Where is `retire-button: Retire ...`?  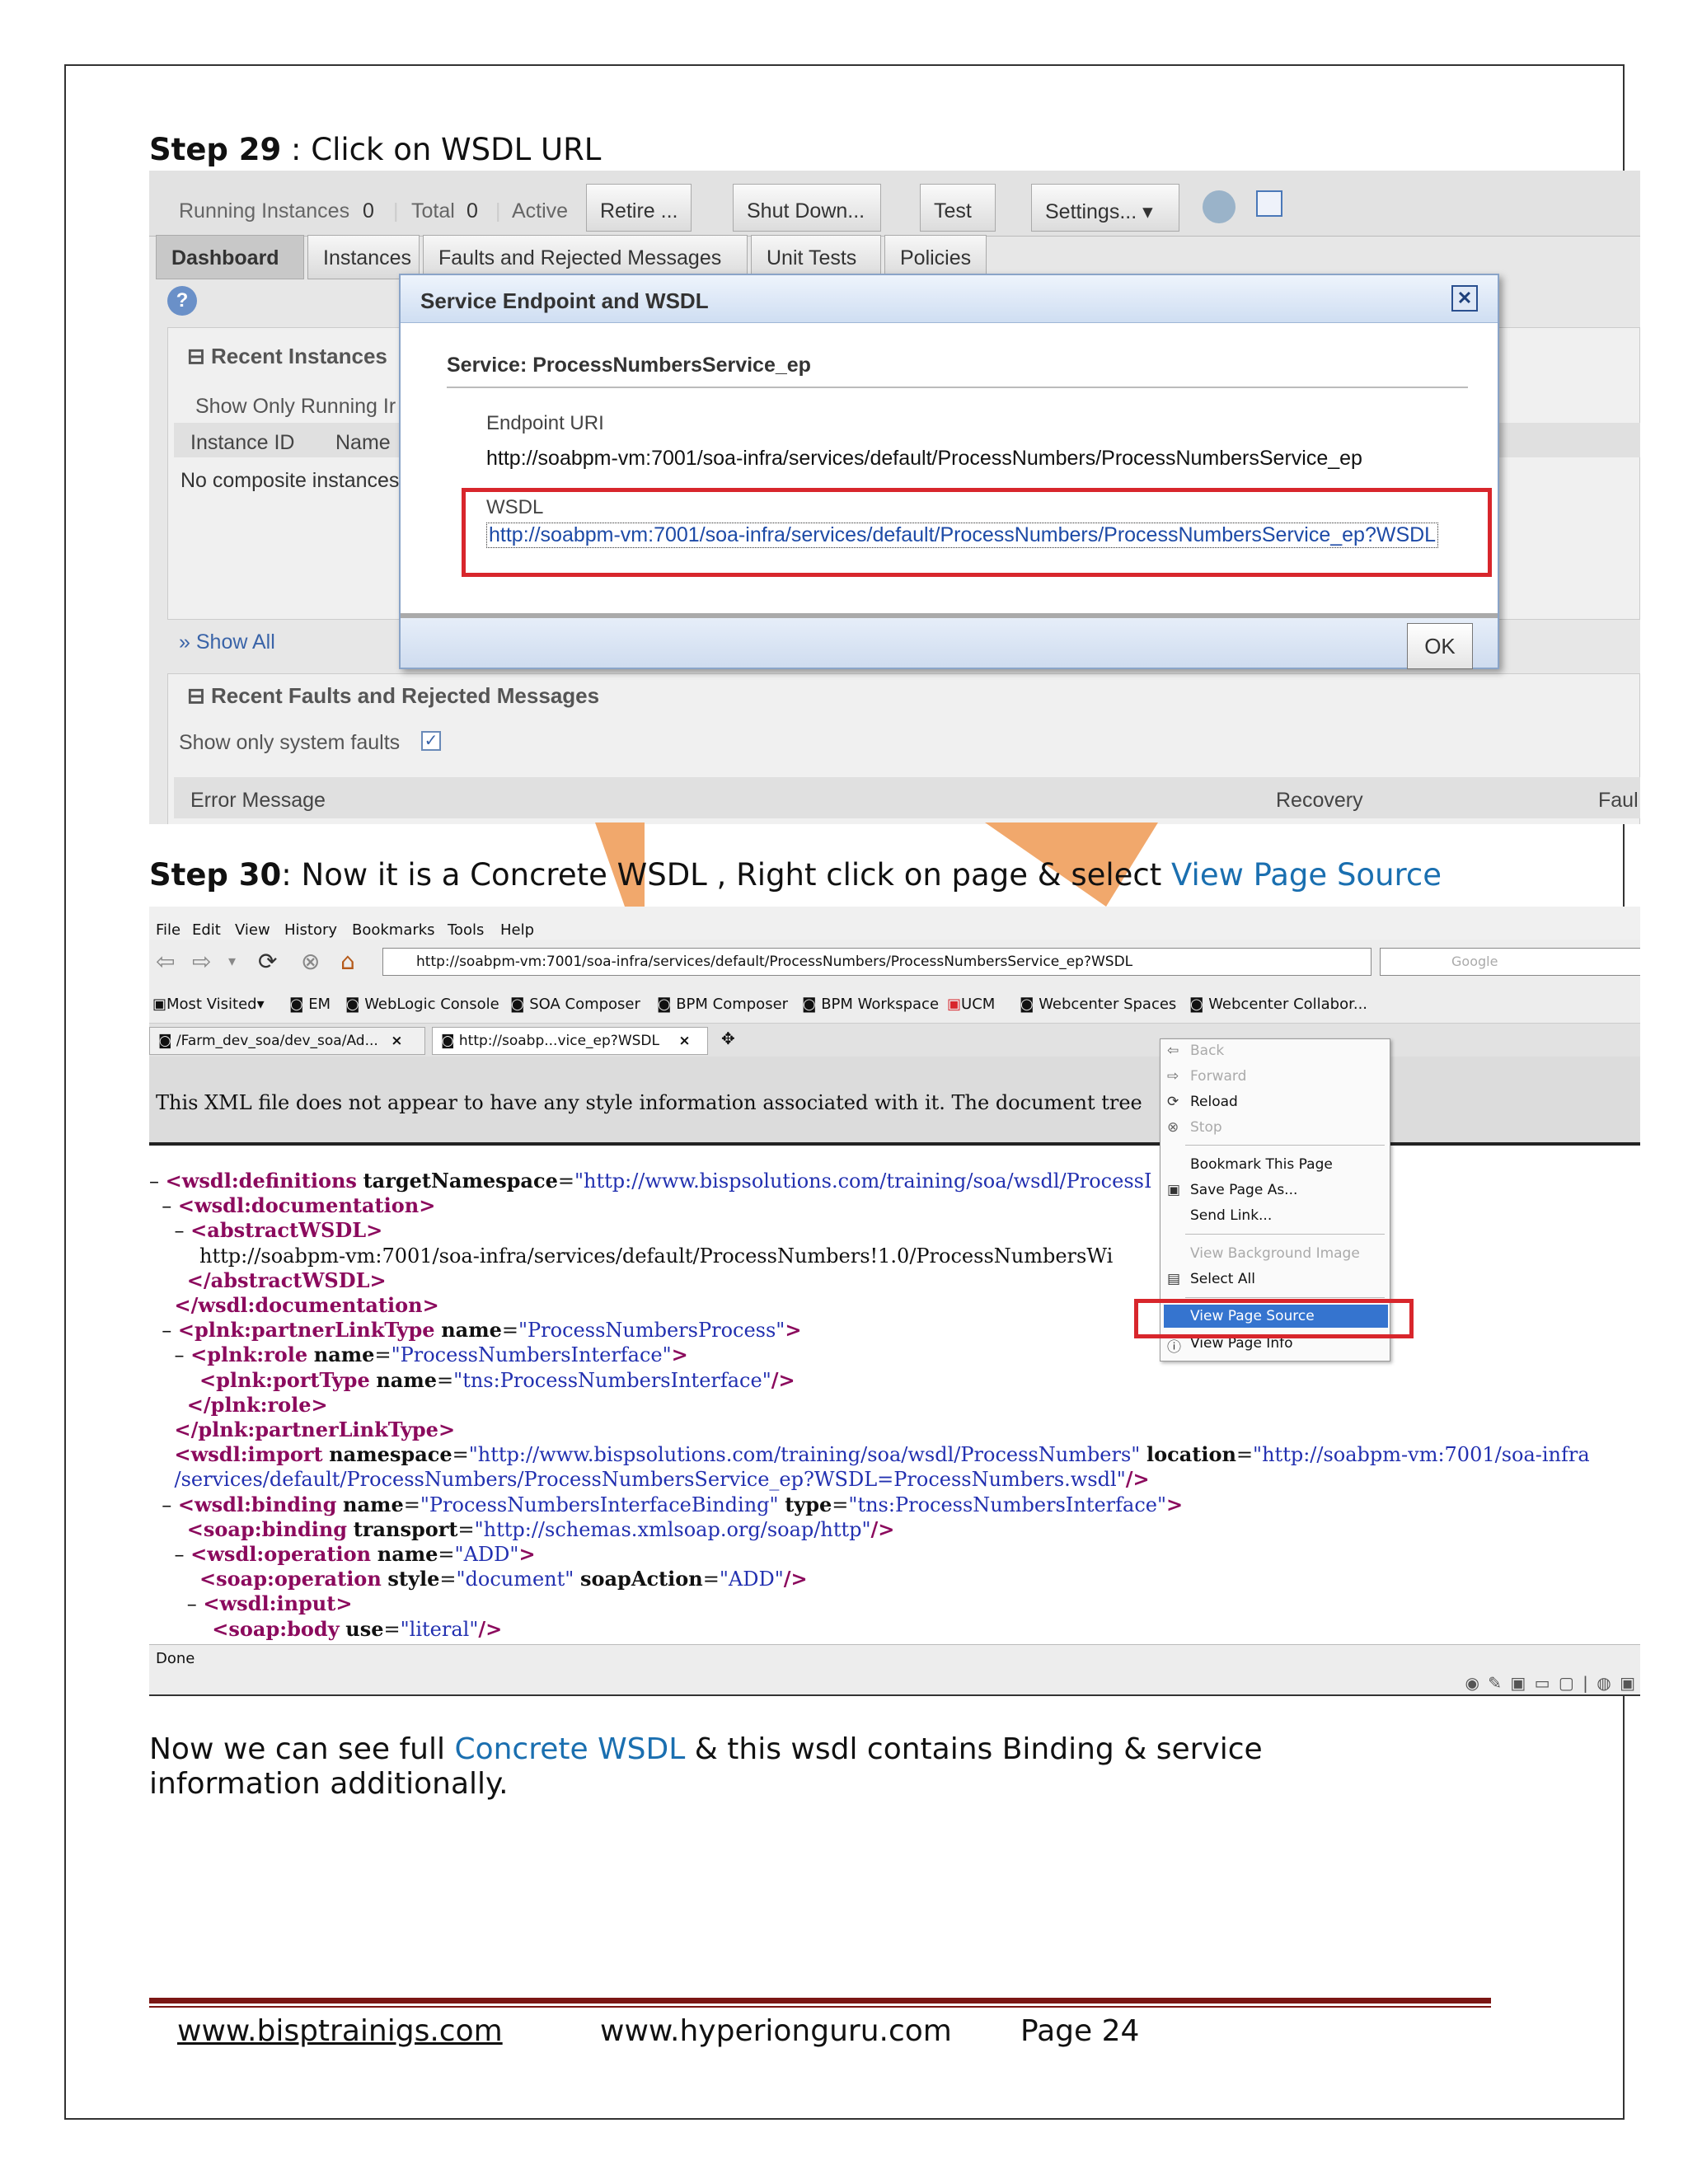
retire-button: Retire ... is located at coordinates (639, 208).